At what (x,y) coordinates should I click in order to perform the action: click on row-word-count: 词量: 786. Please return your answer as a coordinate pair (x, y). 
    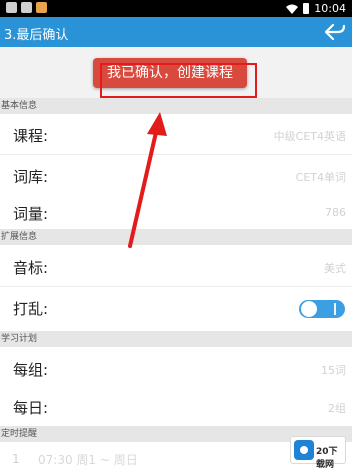
    Looking at the image, I should click on (176, 212).